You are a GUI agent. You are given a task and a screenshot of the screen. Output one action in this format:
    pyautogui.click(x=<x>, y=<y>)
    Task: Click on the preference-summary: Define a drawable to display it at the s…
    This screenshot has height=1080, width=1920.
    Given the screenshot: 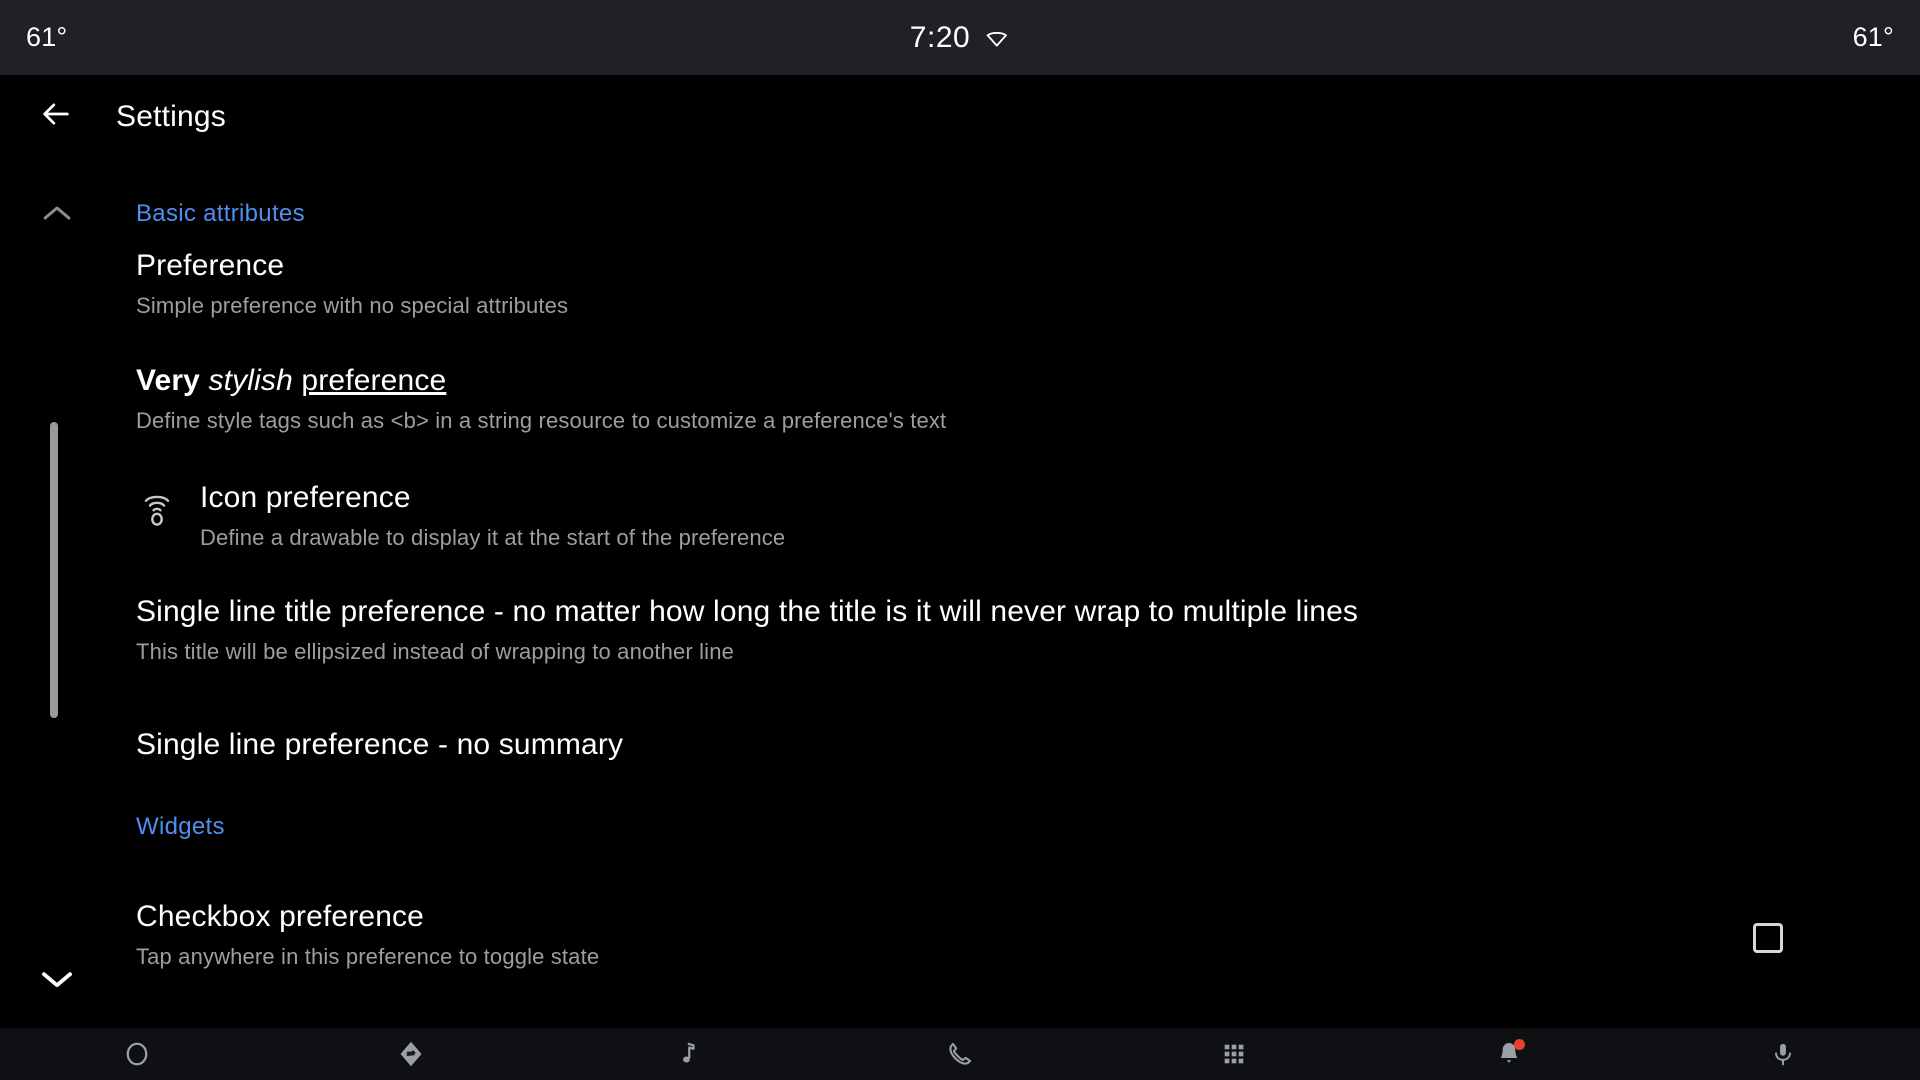 What is the action you would take?
    pyautogui.click(x=493, y=537)
    